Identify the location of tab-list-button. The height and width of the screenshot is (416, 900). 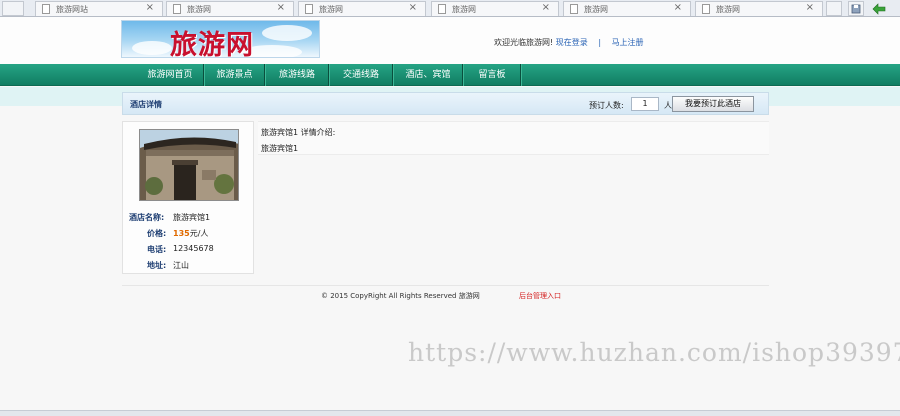
(13, 8).